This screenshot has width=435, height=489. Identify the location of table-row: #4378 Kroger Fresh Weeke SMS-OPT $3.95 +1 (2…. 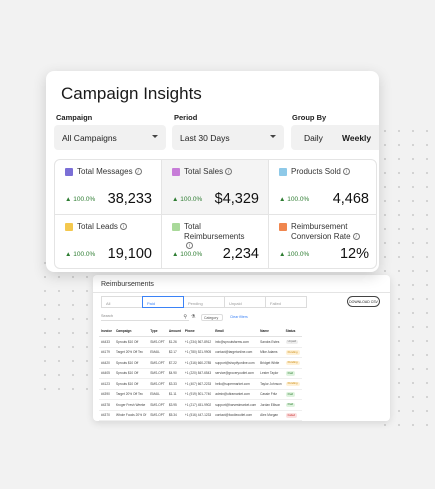
(200, 405).